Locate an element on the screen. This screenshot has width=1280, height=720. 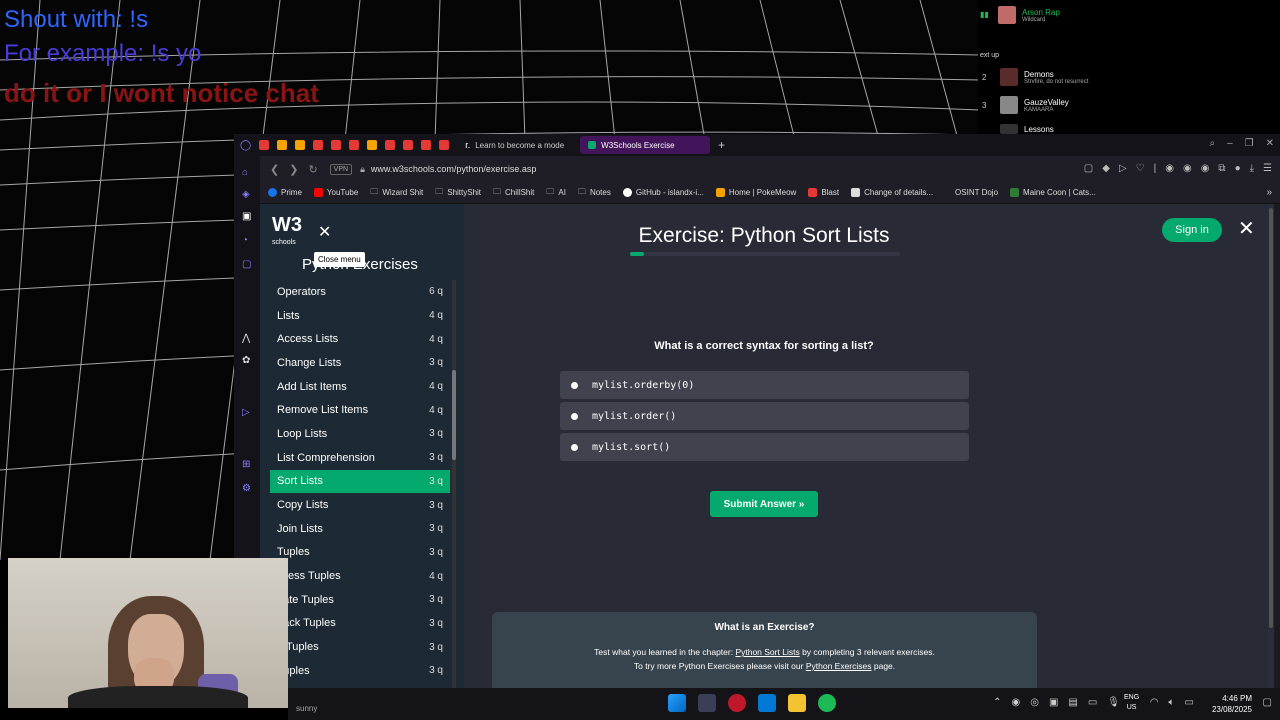
heart-icon: ♡ is located at coordinates (1140, 168).